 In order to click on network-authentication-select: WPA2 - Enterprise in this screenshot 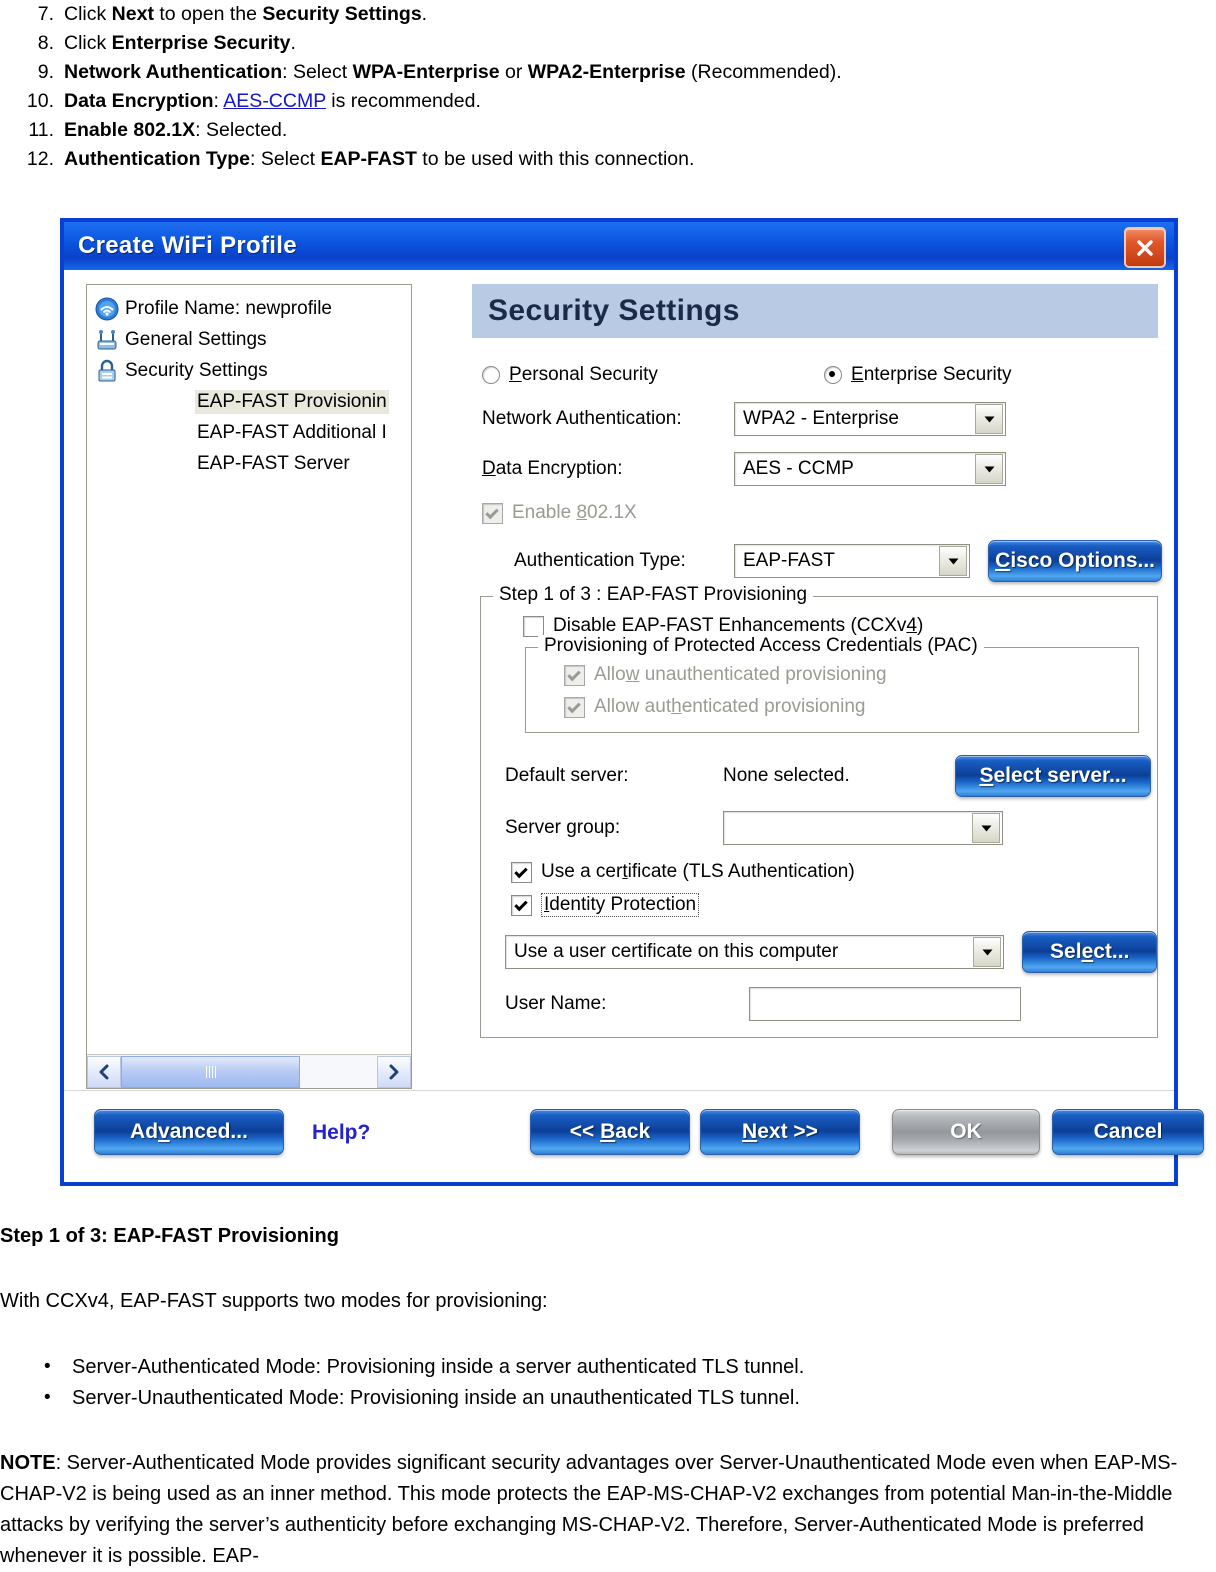, I will do `click(870, 419)`.